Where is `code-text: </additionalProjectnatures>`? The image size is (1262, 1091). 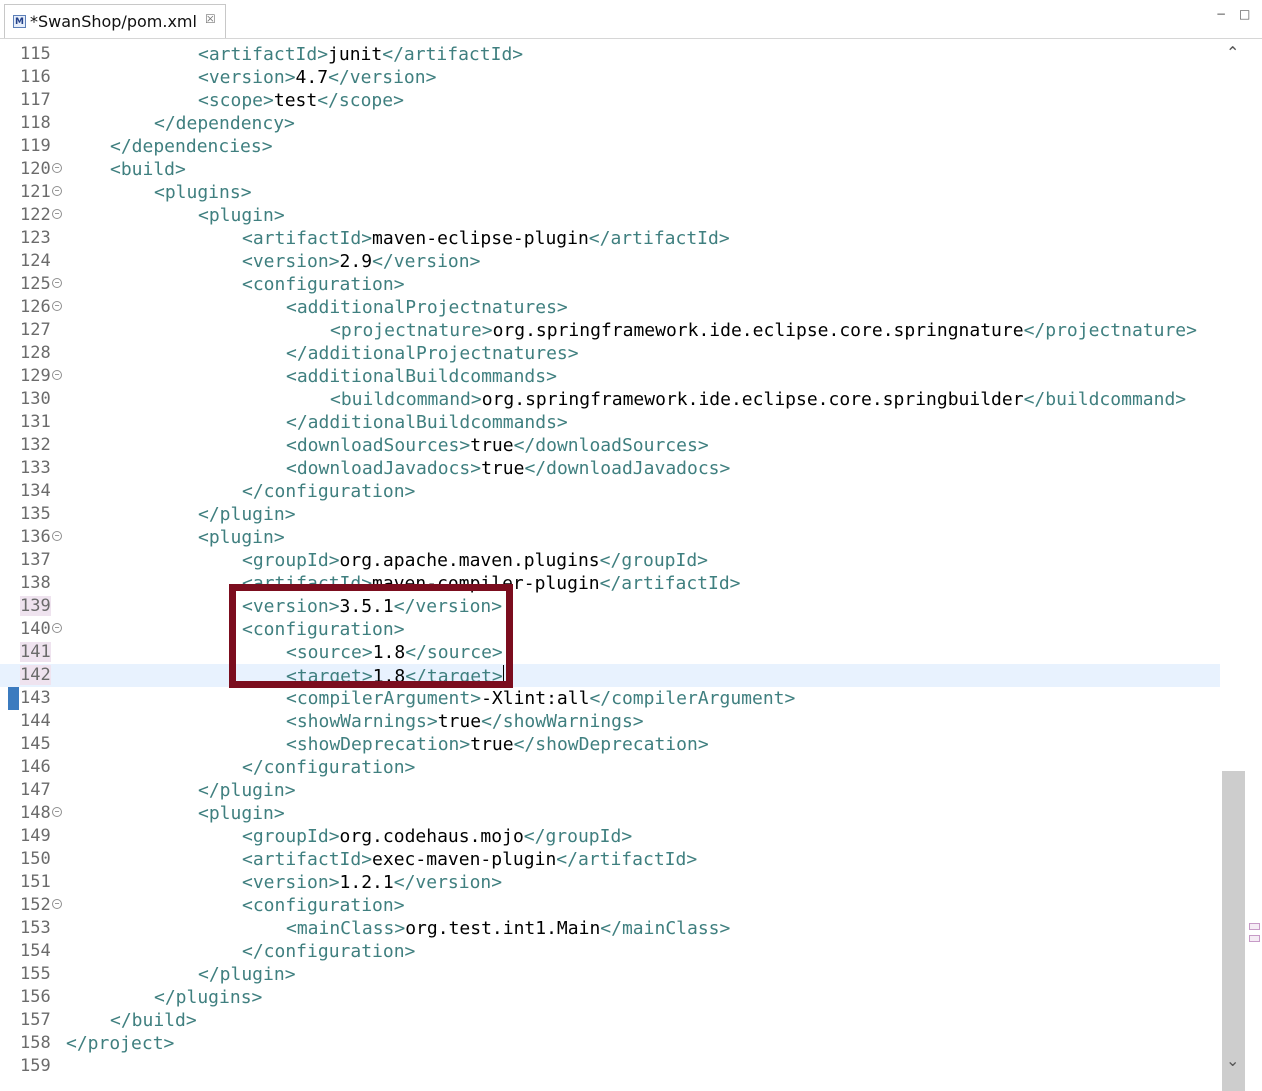 code-text: </additionalProjectnatures> is located at coordinates (432, 353).